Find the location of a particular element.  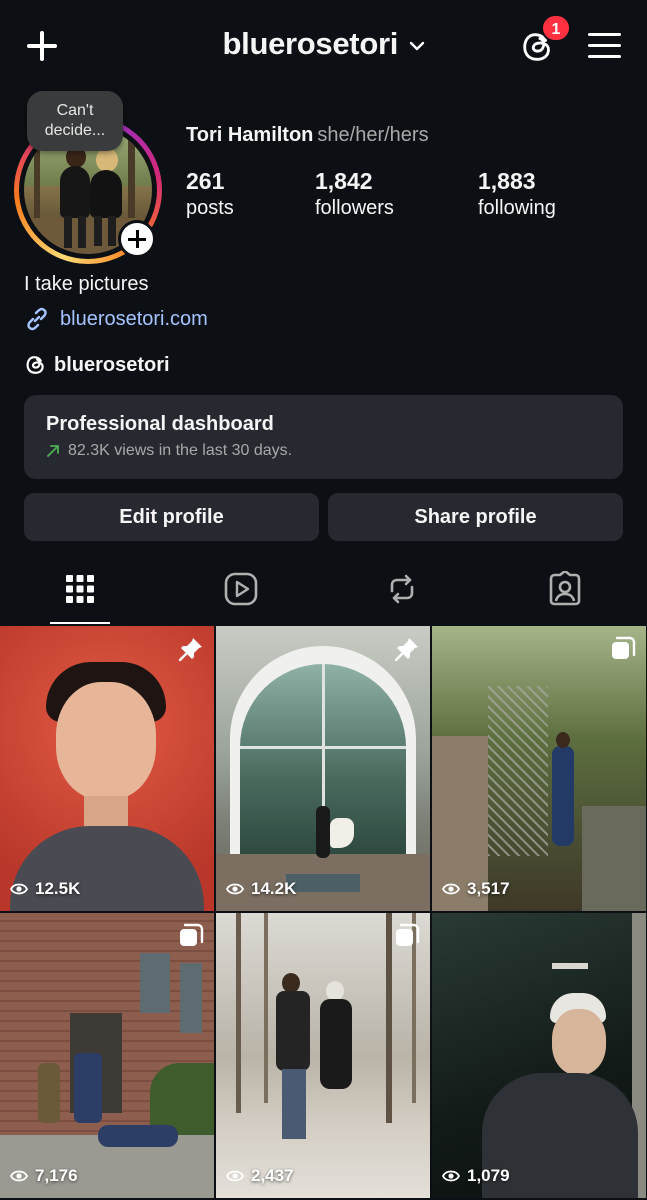

profile-tabs is located at coordinates (323, 590).